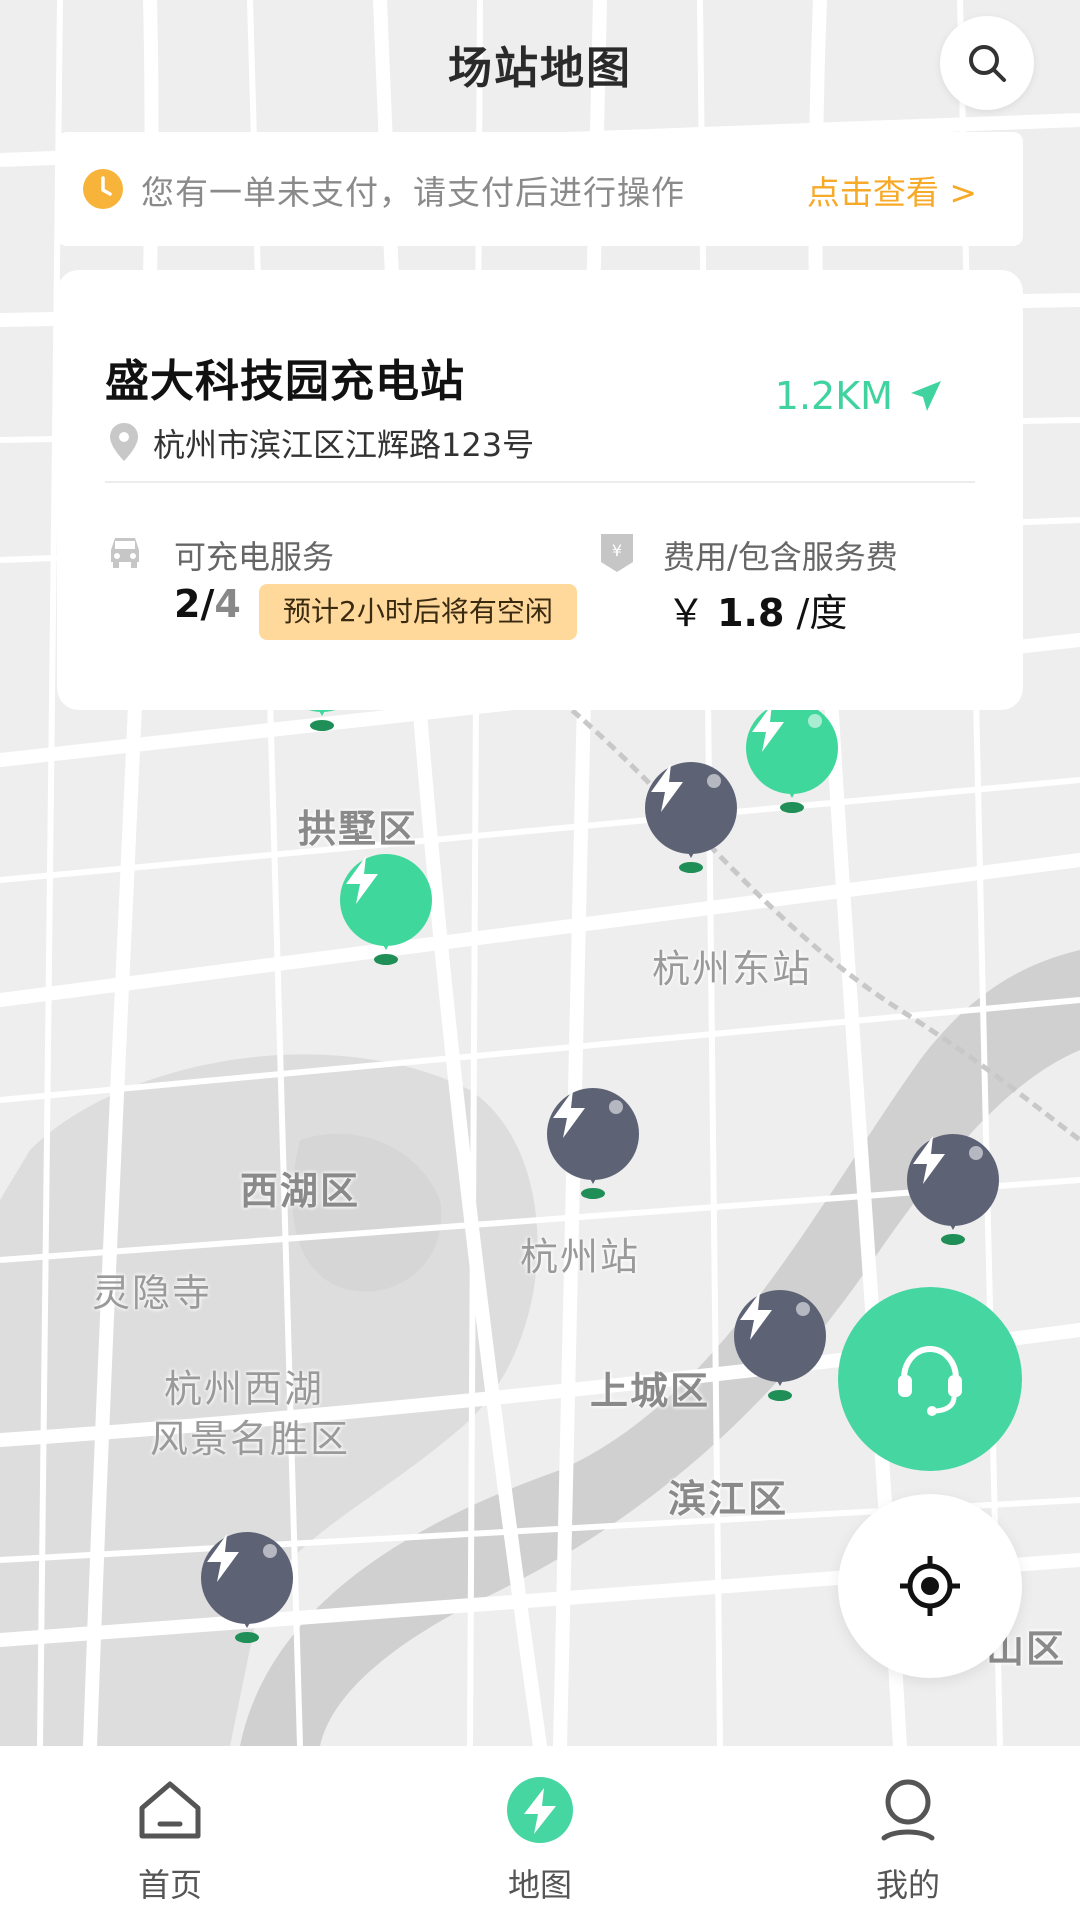 This screenshot has height=1920, width=1080. I want to click on view-order-link: 点击查看 >, so click(892, 190).